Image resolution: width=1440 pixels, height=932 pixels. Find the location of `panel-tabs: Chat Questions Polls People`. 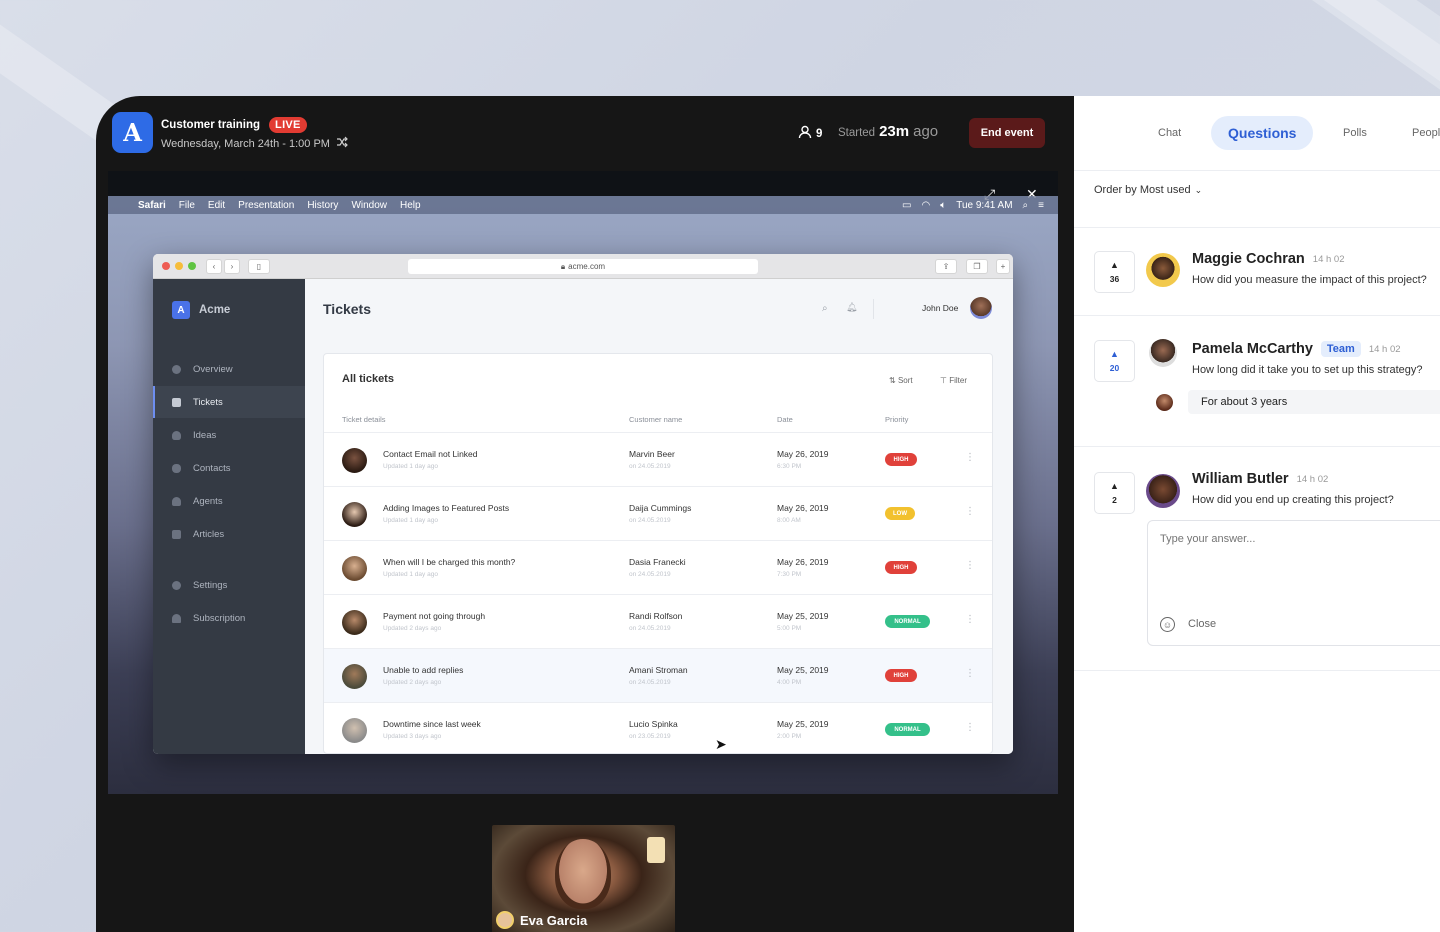

panel-tabs: Chat Questions Polls People is located at coordinates (1257, 133).